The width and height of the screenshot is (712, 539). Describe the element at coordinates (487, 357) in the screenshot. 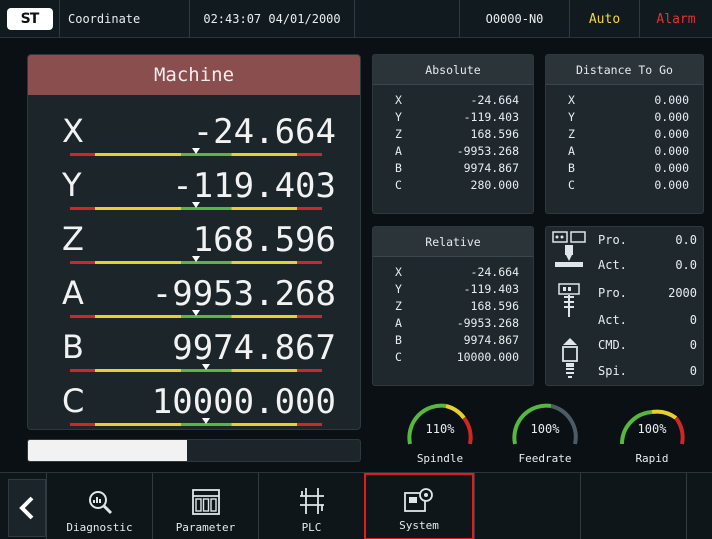

I see `axis-value: 10000.000` at that location.